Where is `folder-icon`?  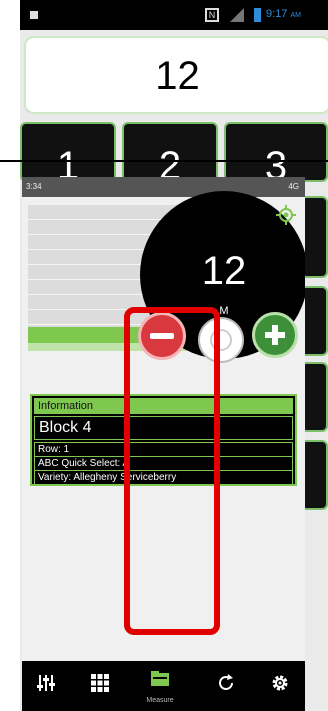
folder-icon is located at coordinates (160, 678).